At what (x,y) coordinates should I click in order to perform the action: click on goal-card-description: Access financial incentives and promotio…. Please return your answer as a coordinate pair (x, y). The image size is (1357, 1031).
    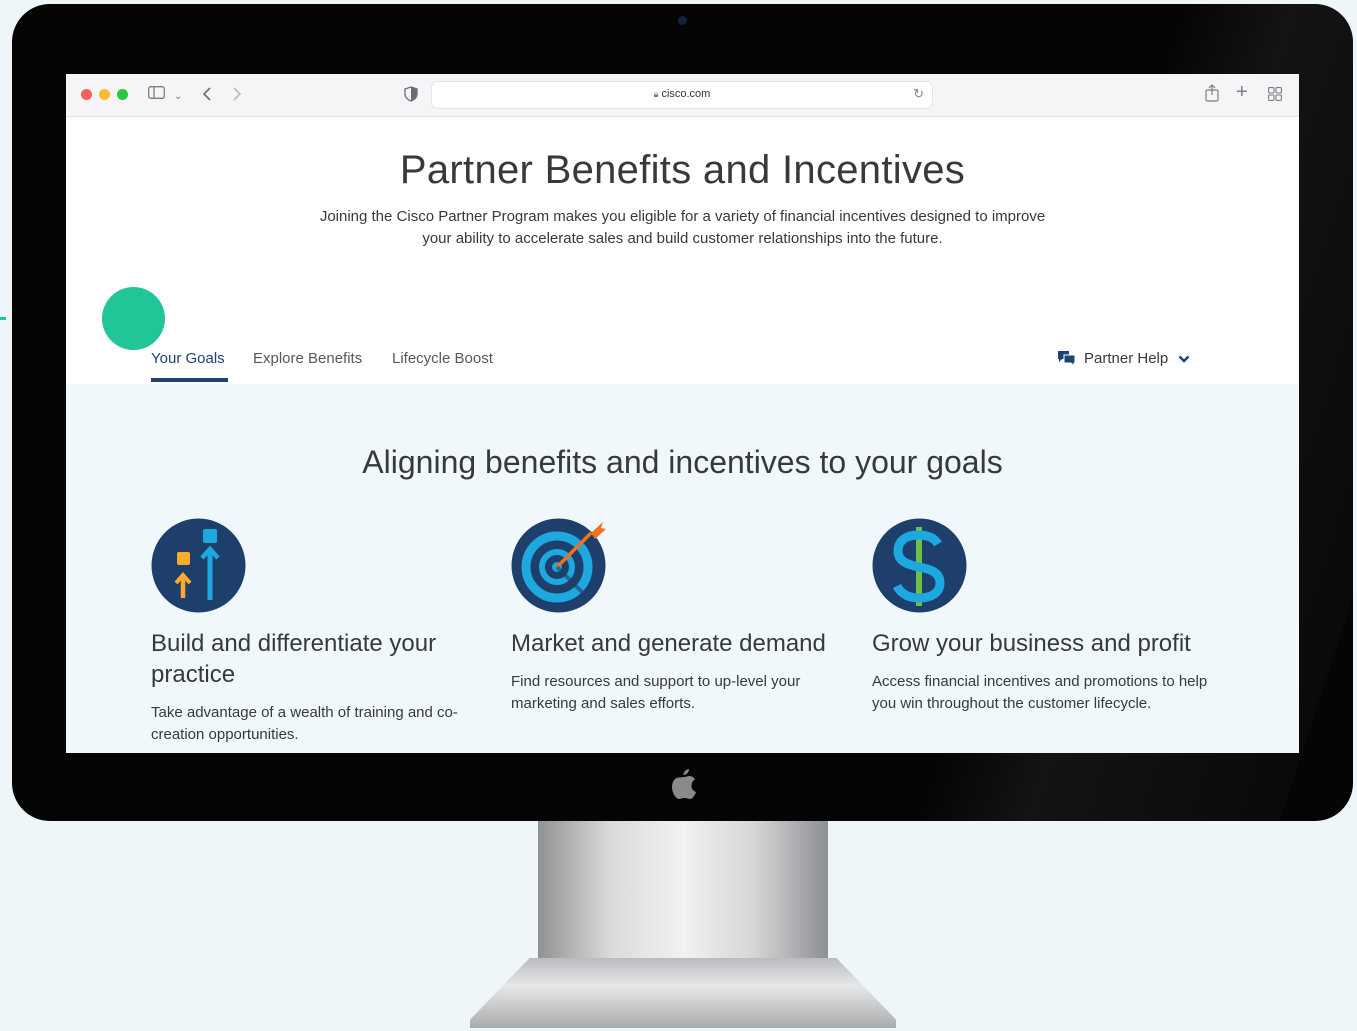
    Looking at the image, I should click on (1040, 692).